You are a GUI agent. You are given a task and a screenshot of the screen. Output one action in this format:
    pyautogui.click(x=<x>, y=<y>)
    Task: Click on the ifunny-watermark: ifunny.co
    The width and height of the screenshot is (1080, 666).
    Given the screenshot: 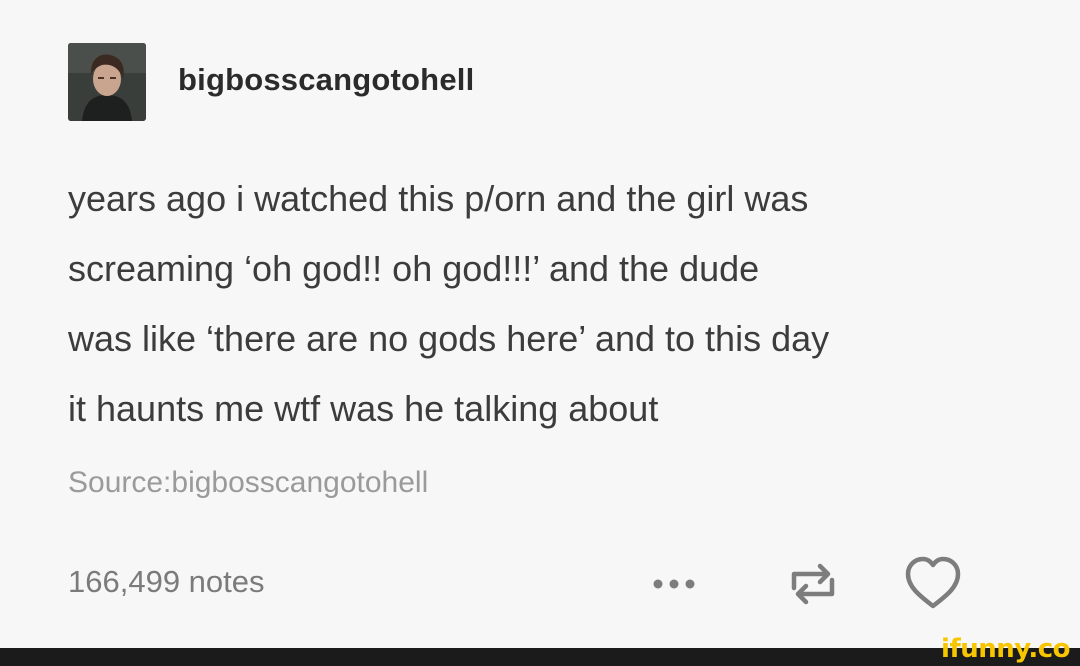 What is the action you would take?
    pyautogui.click(x=1005, y=649)
    